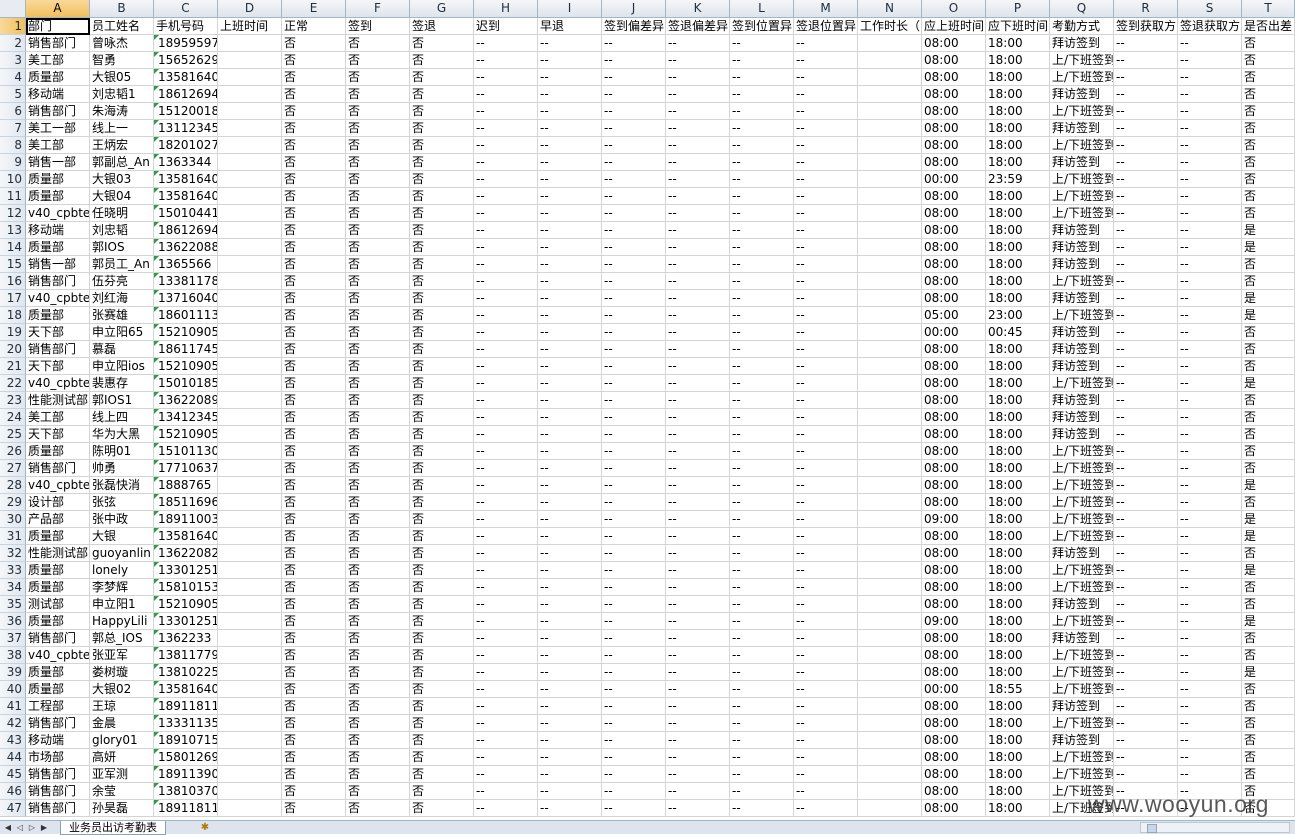  Describe the element at coordinates (122, 536) in the screenshot. I see `table-cell: 大银` at that location.